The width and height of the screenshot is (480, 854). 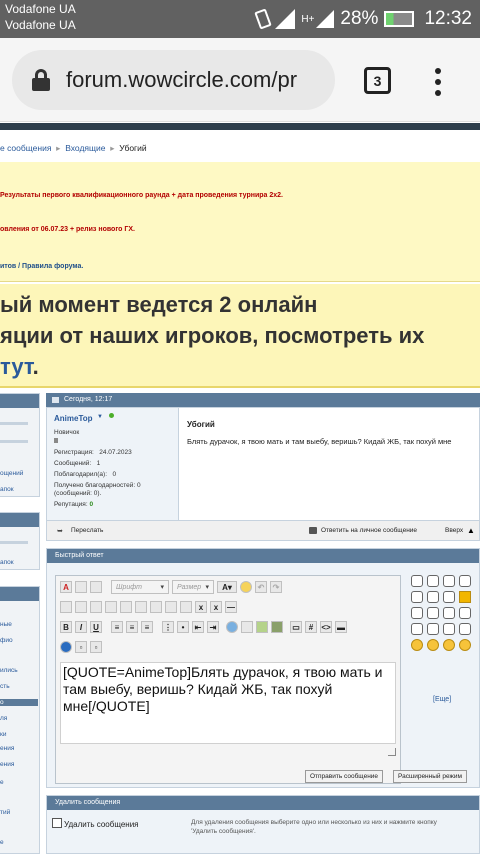 I want to click on italic-icon: I, so click(x=81, y=627).